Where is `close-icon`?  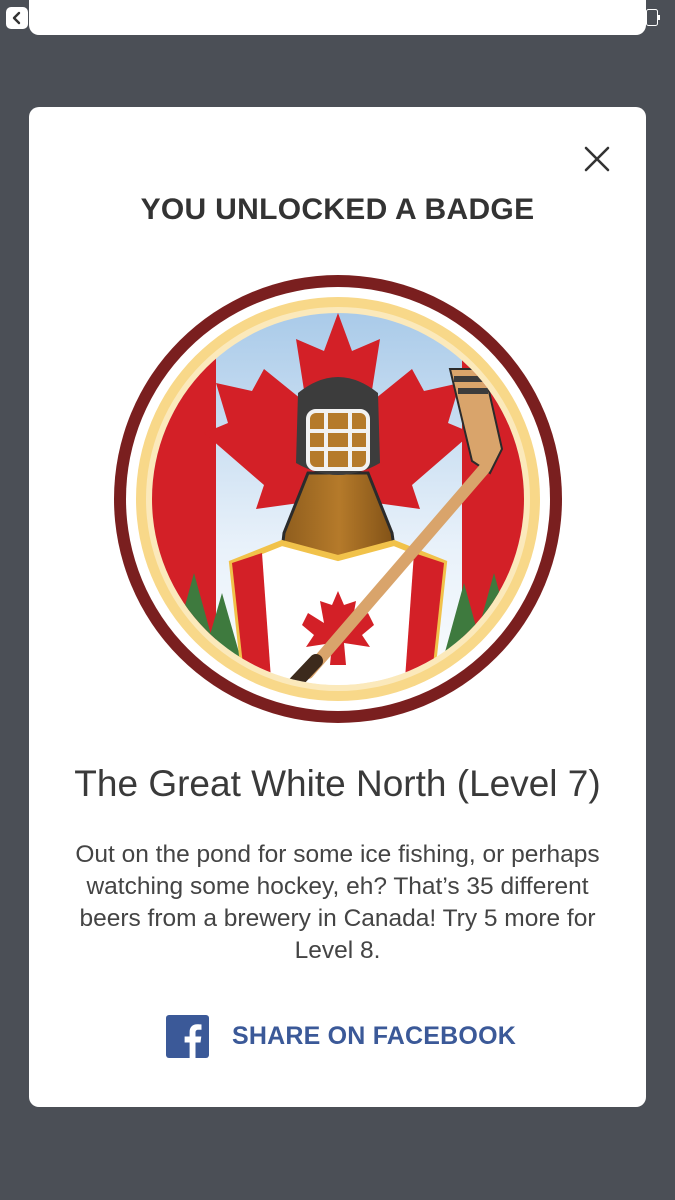
close-icon is located at coordinates (597, 159).